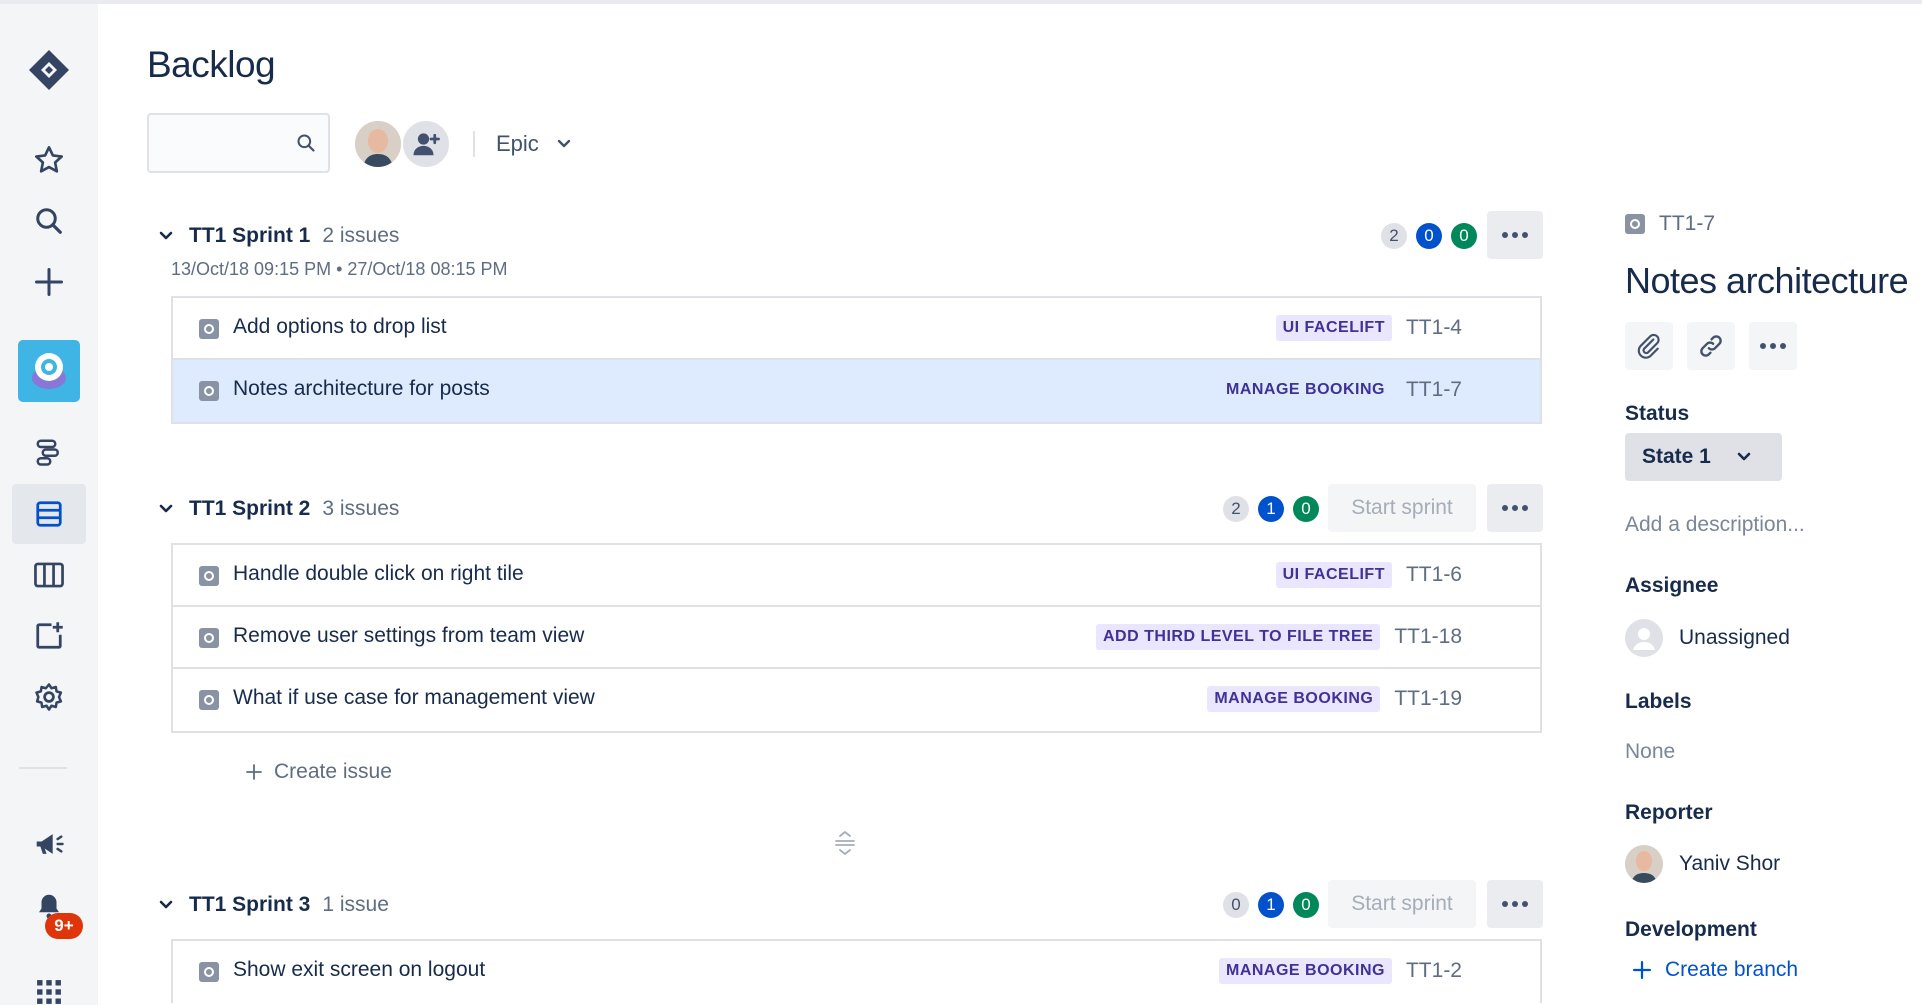 Image resolution: width=1922 pixels, height=1005 pixels. Describe the element at coordinates (1434, 328) in the screenshot. I see `issue-key: TT1-4` at that location.